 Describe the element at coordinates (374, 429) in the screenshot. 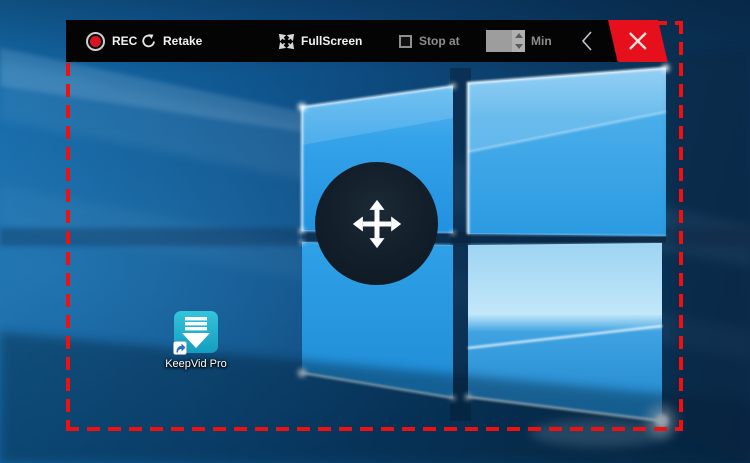

I see `region-border-bottom` at that location.